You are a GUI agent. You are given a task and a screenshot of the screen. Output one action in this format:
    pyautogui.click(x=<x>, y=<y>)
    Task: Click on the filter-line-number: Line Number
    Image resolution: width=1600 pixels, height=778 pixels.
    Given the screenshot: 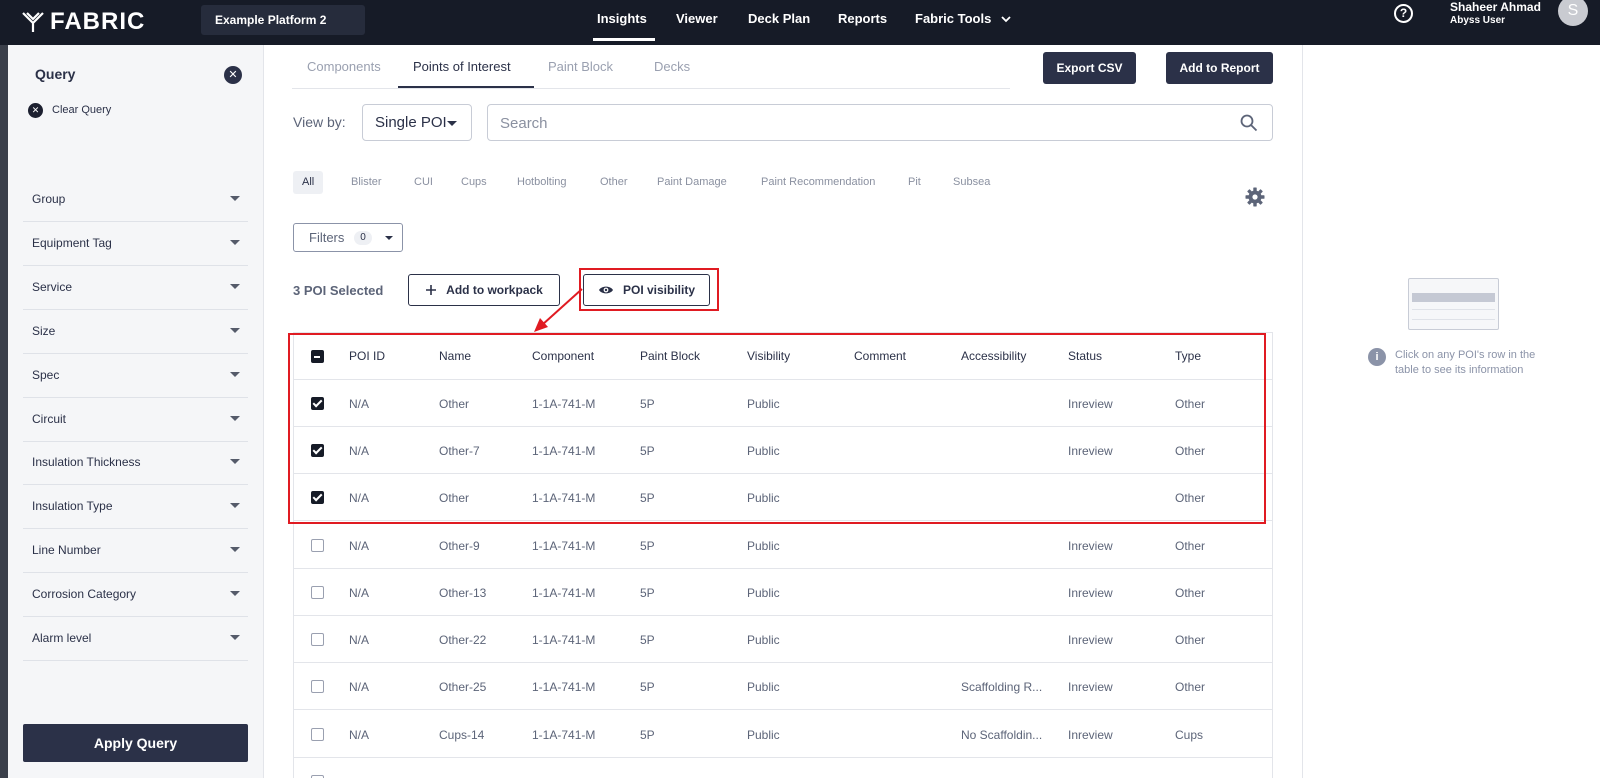 What is the action you would take?
    pyautogui.click(x=135, y=551)
    